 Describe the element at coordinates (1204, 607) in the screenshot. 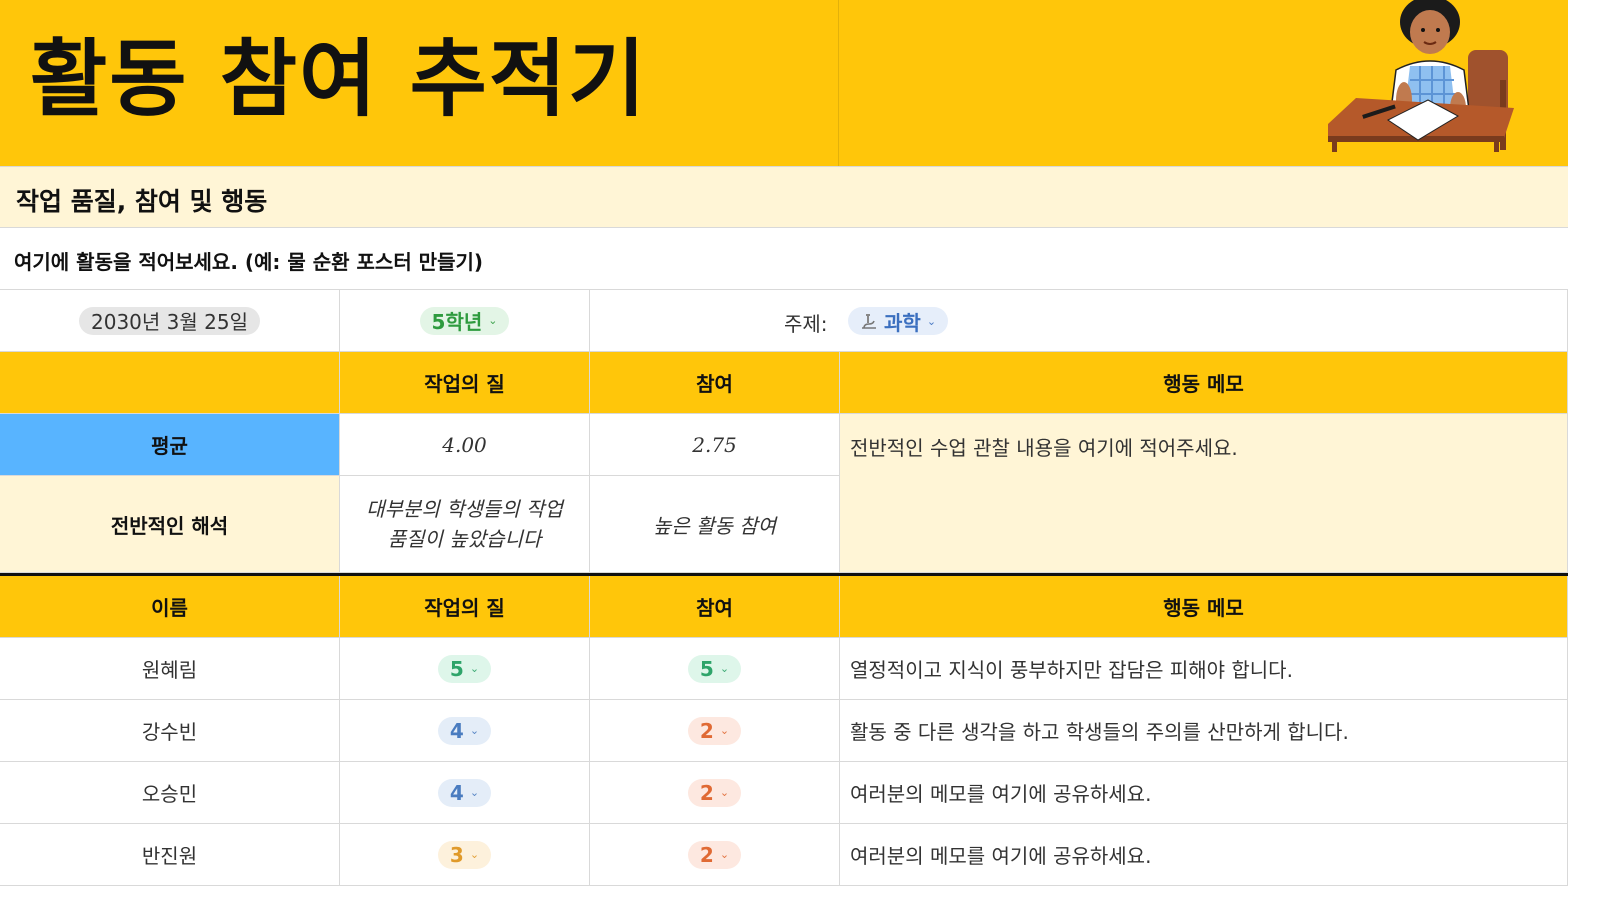

I see `table-header-notes: 행동 메모` at that location.